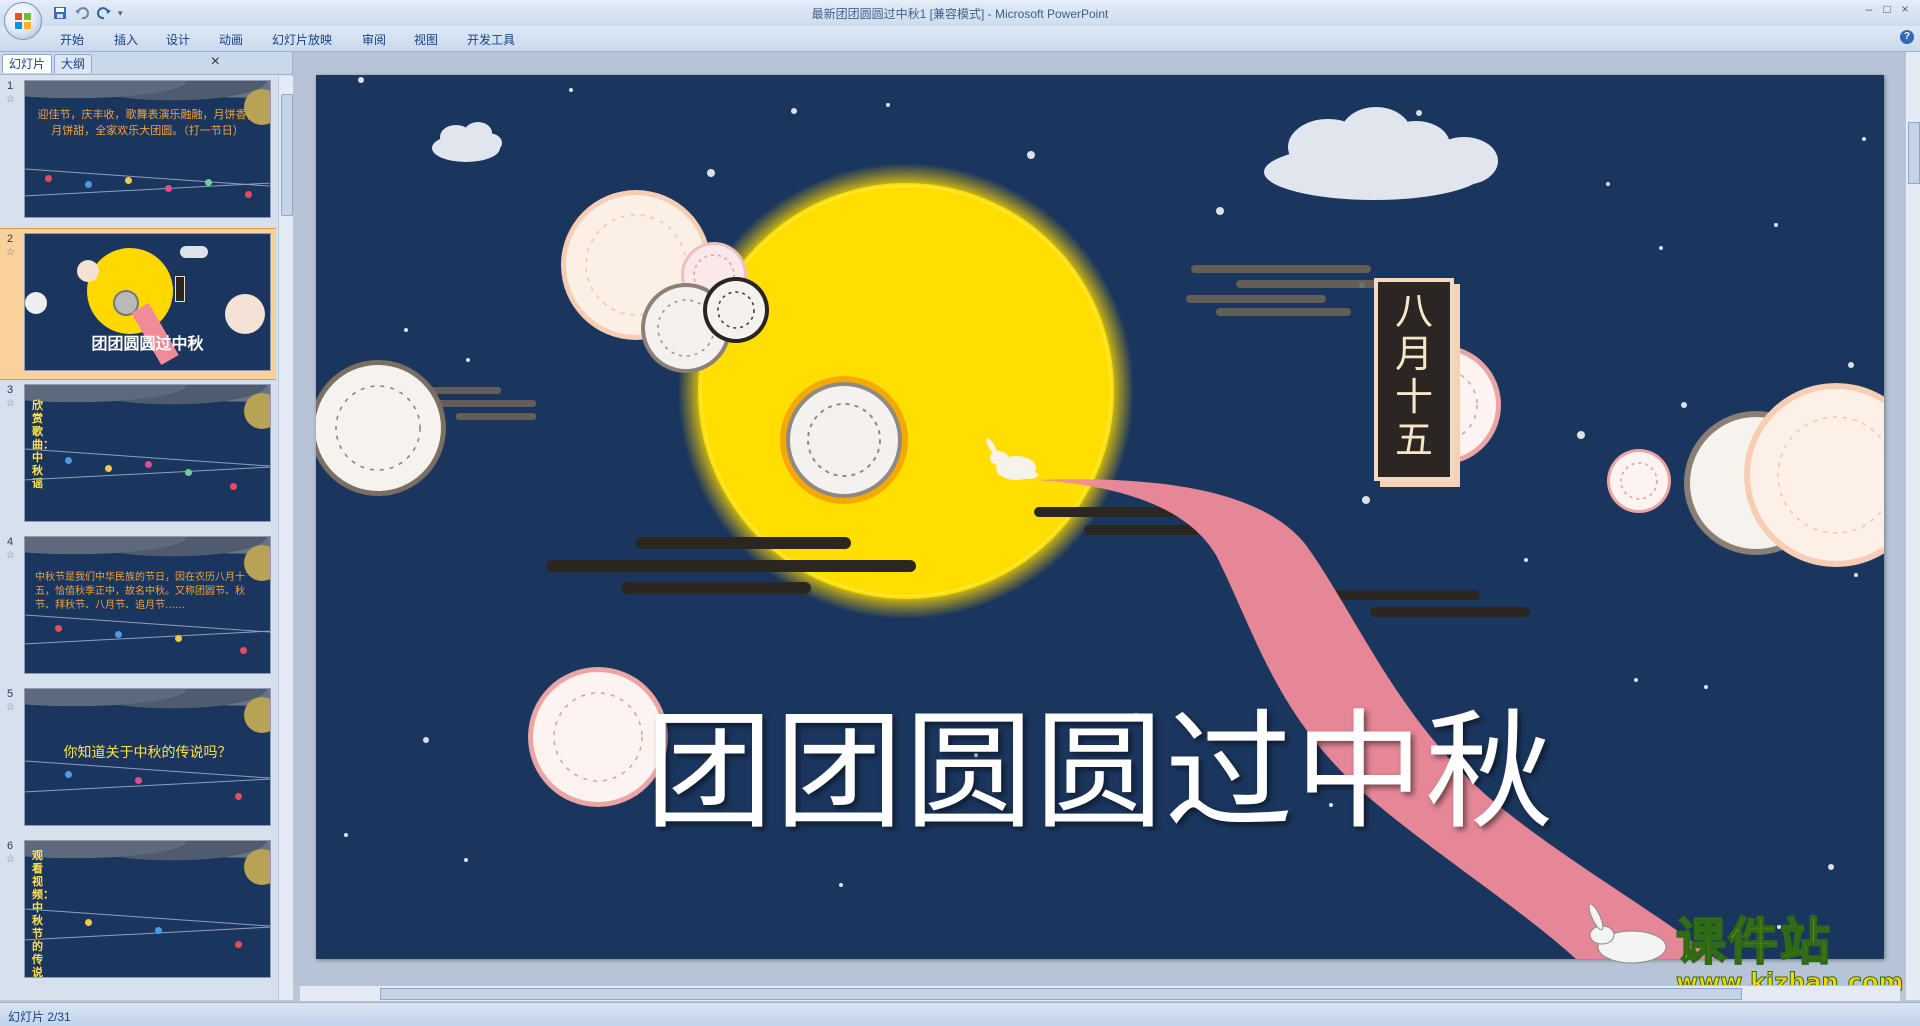 Image resolution: width=1920 pixels, height=1026 pixels. What do you see at coordinates (73, 63) in the screenshot?
I see `tab-outline: 大纲` at bounding box center [73, 63].